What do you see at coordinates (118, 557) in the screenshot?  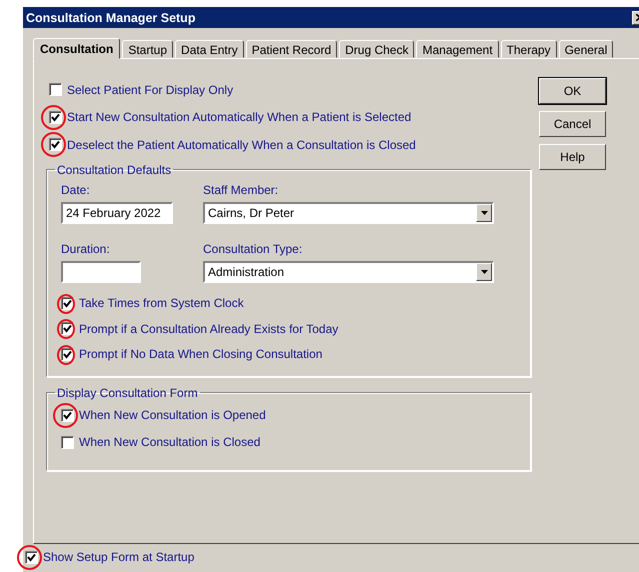 I see `checkbox-label: Show Setup Form at Startup` at bounding box center [118, 557].